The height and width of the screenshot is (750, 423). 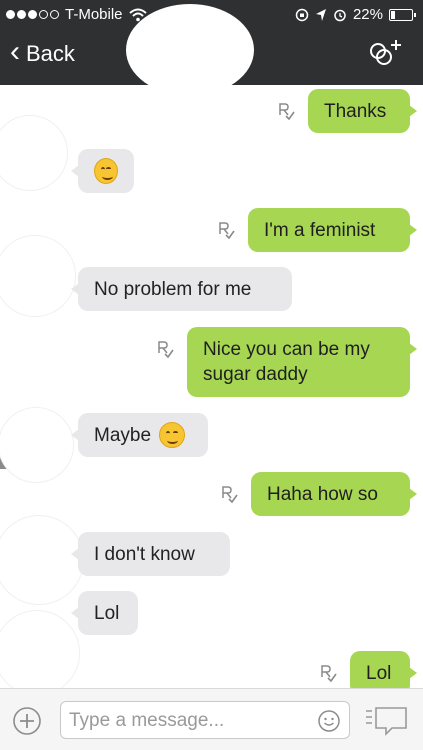 What do you see at coordinates (190, 50) in the screenshot?
I see `redaction-mark` at bounding box center [190, 50].